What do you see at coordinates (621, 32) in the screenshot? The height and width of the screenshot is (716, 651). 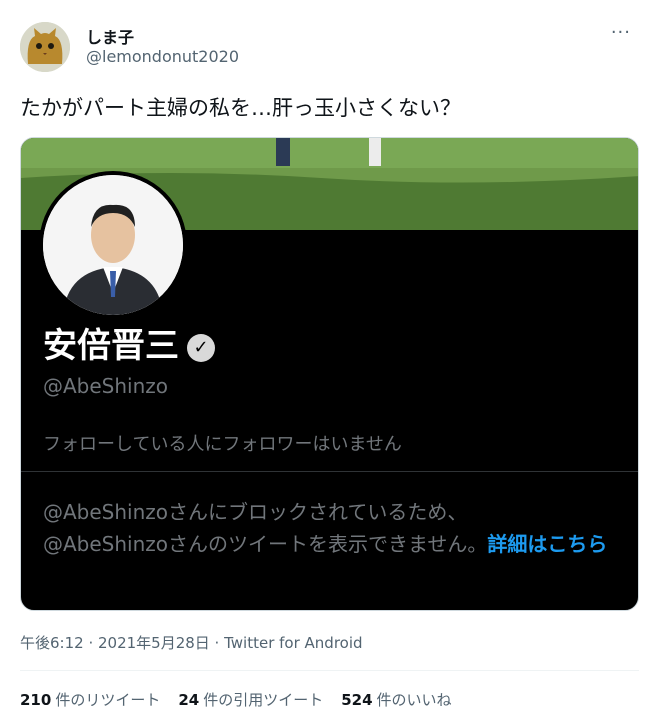 I see `more-options-icon: ···` at bounding box center [621, 32].